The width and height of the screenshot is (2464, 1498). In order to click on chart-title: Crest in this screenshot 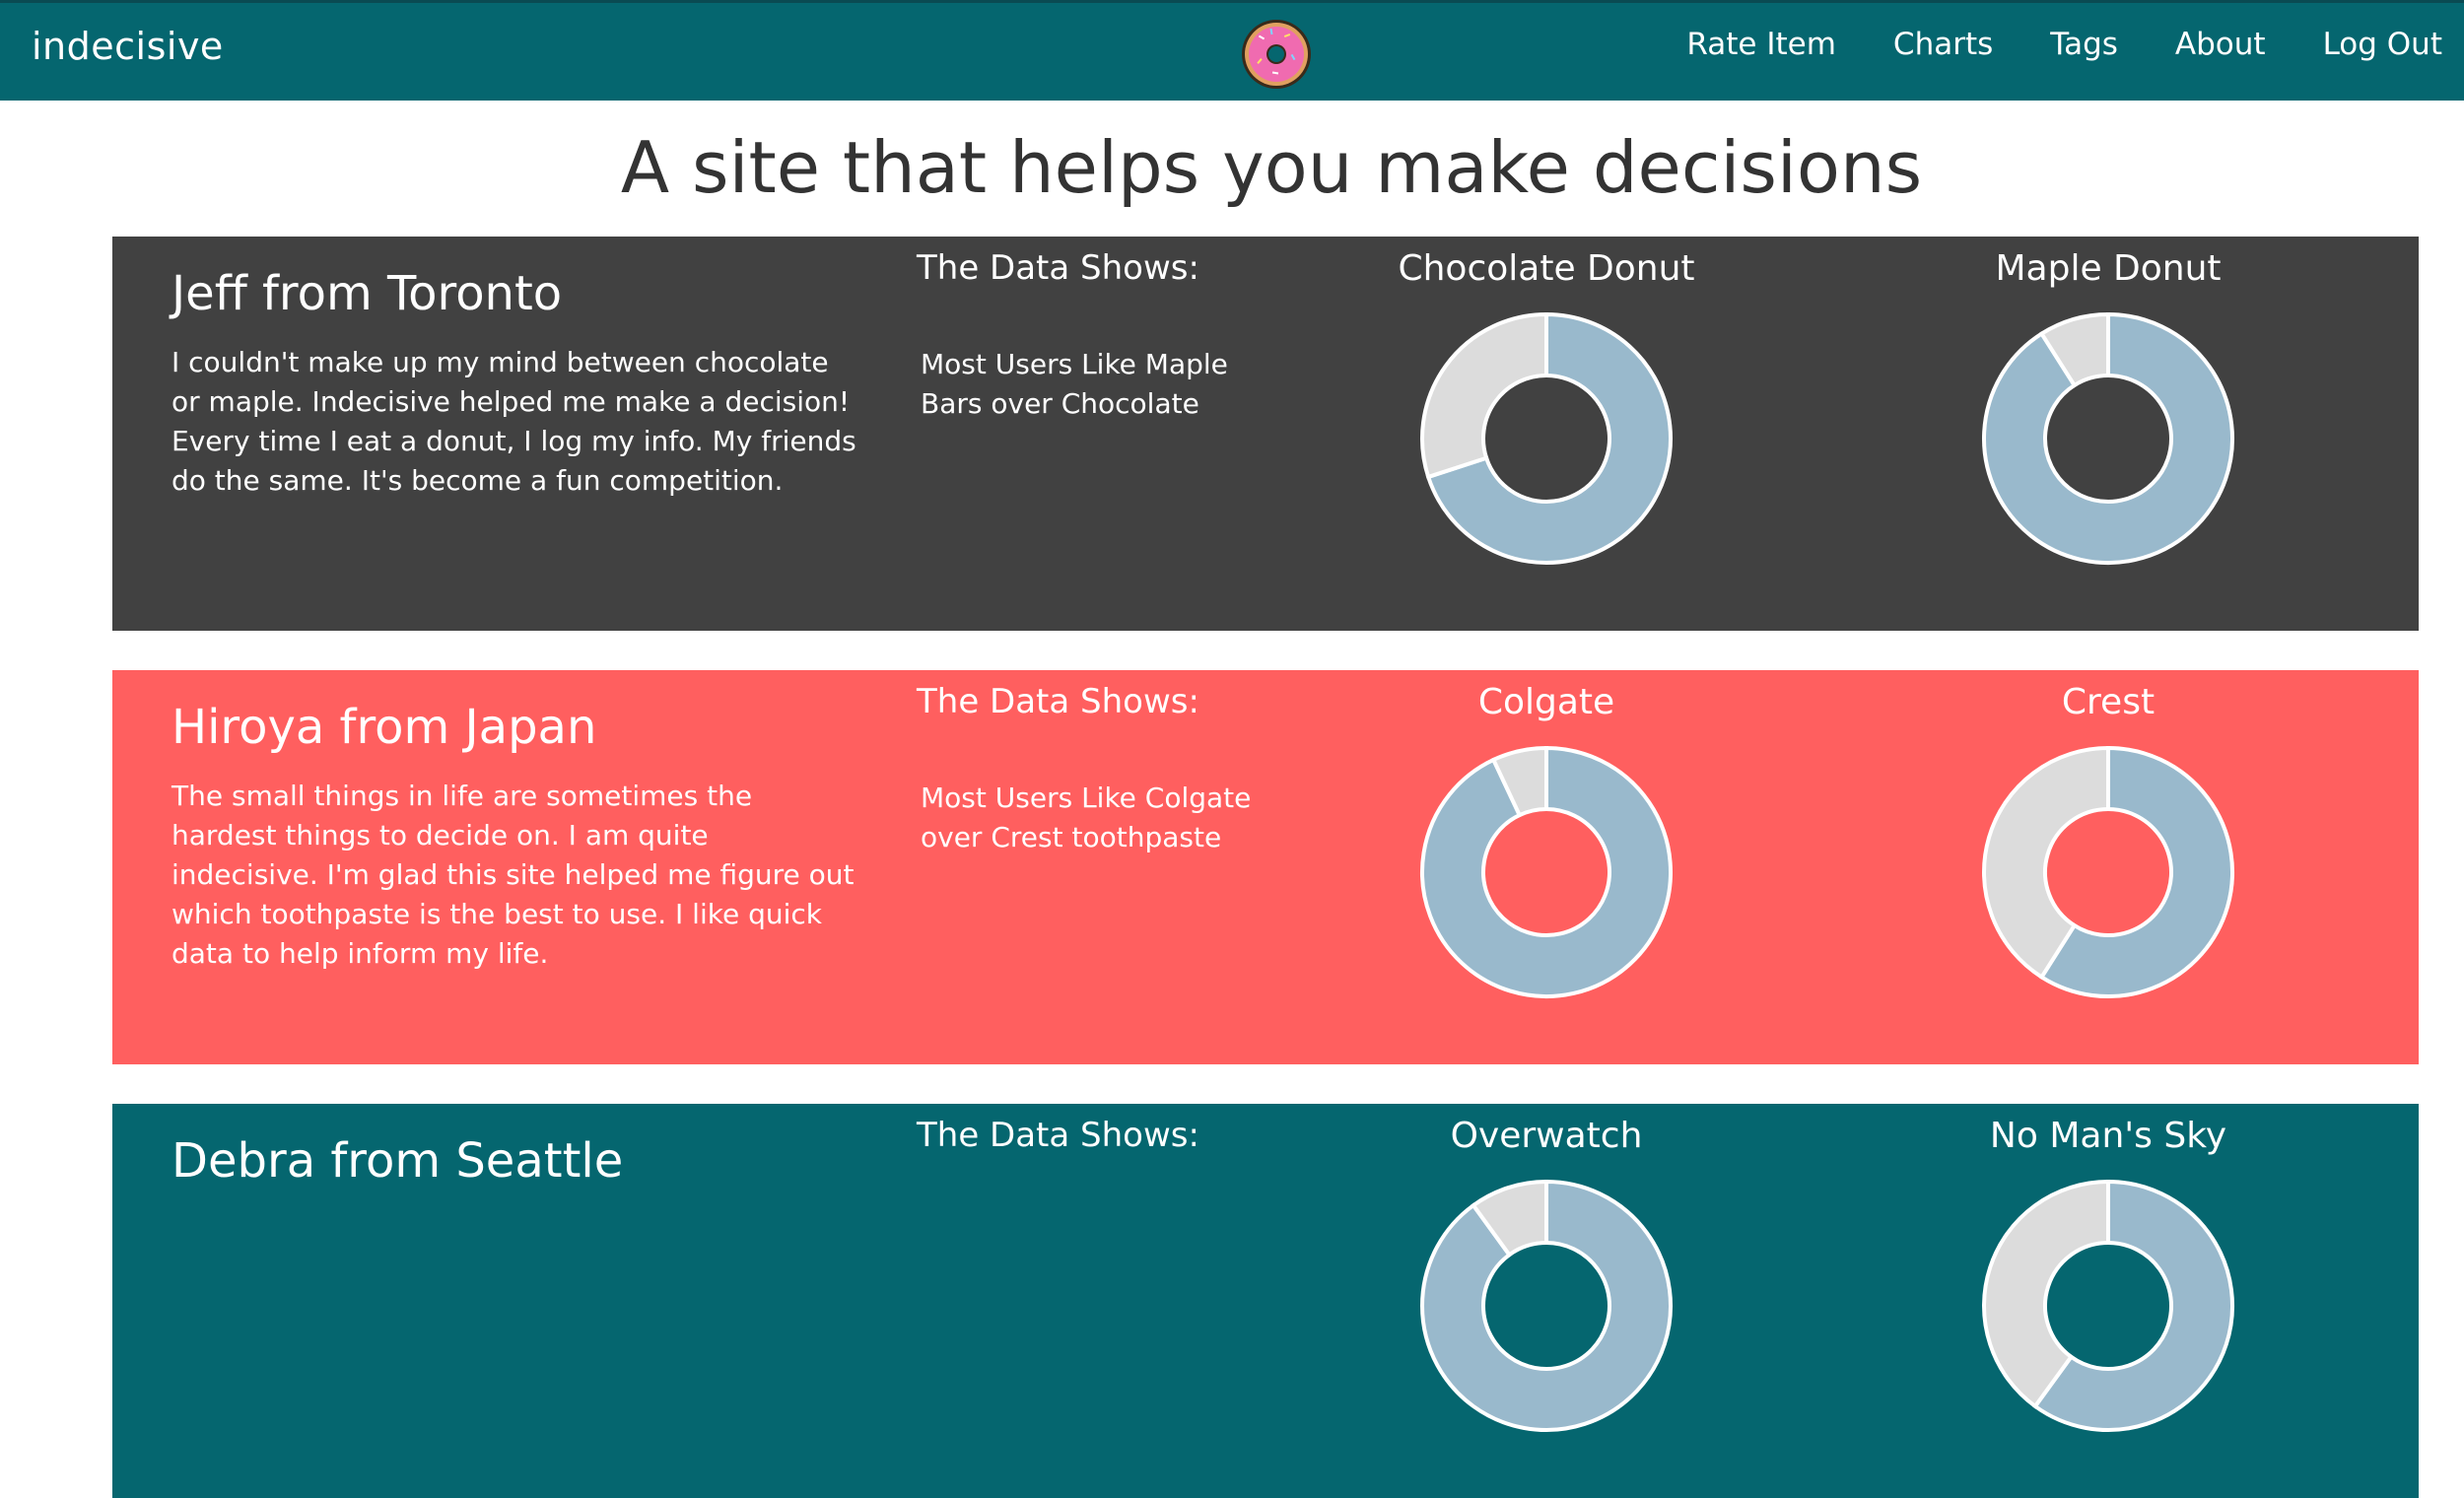, I will do `click(2108, 702)`.